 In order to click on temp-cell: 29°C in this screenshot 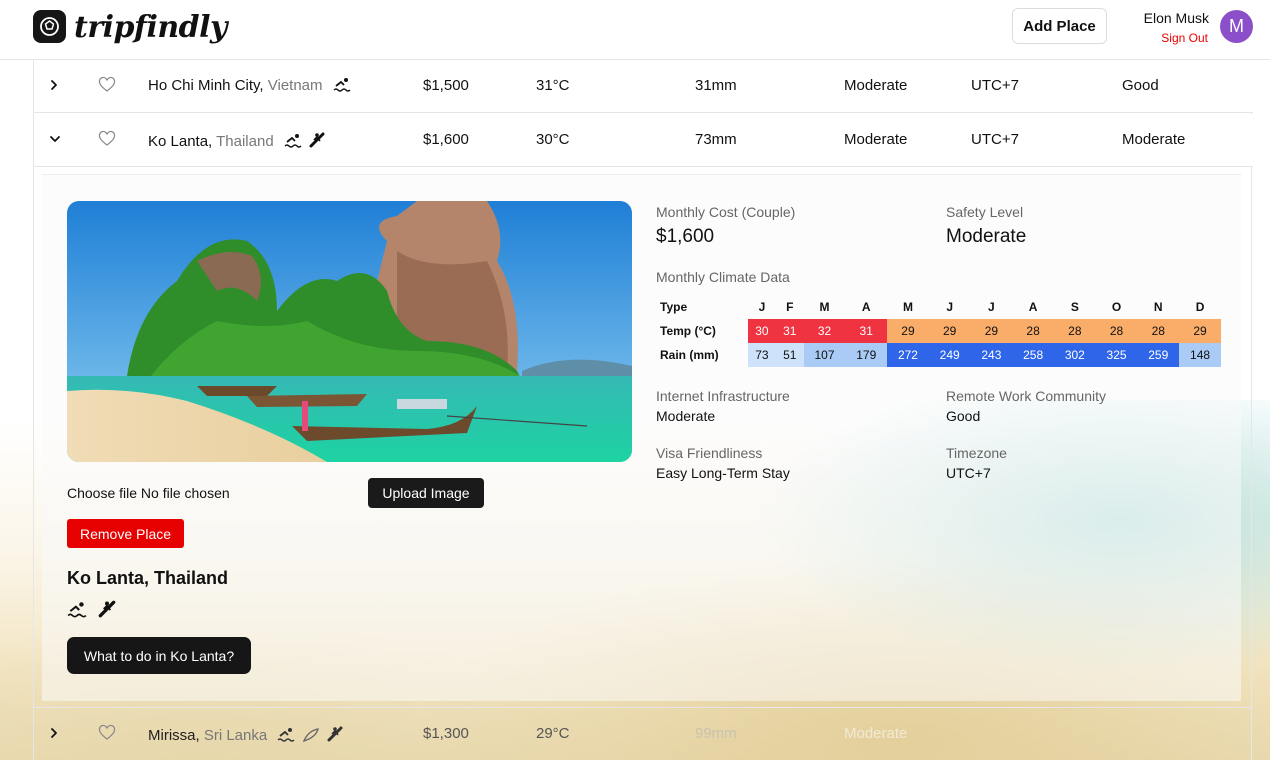, I will do `click(553, 733)`.